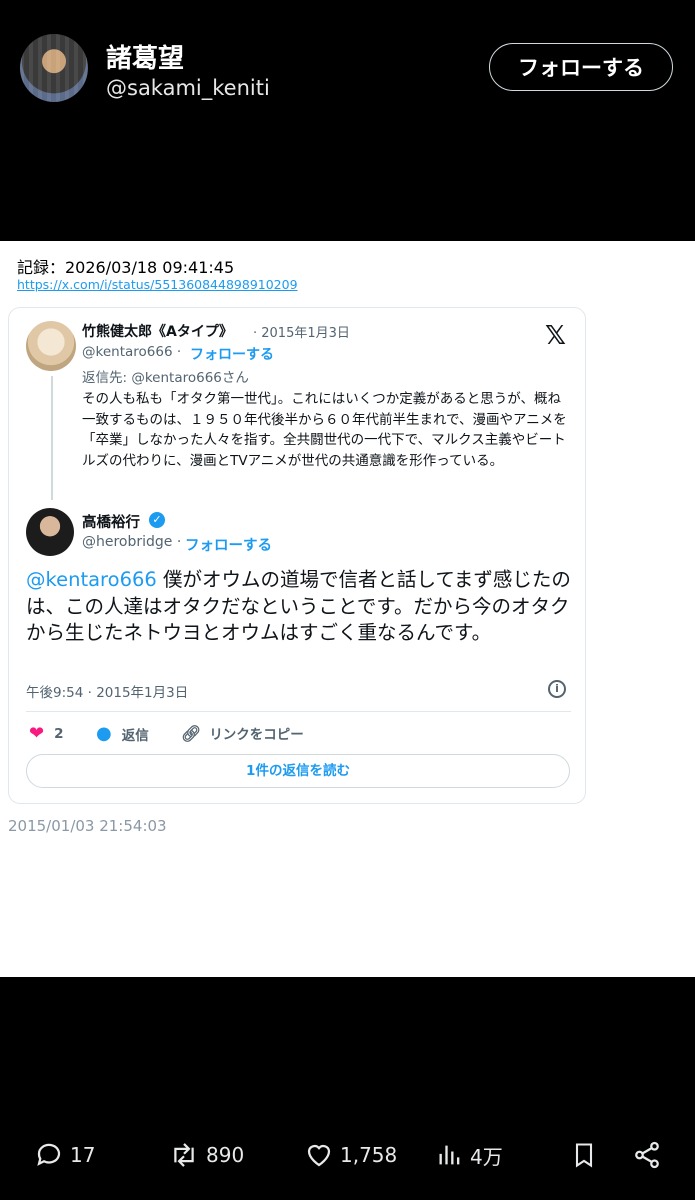  I want to click on main-follow-link: フォローする, so click(228, 546).